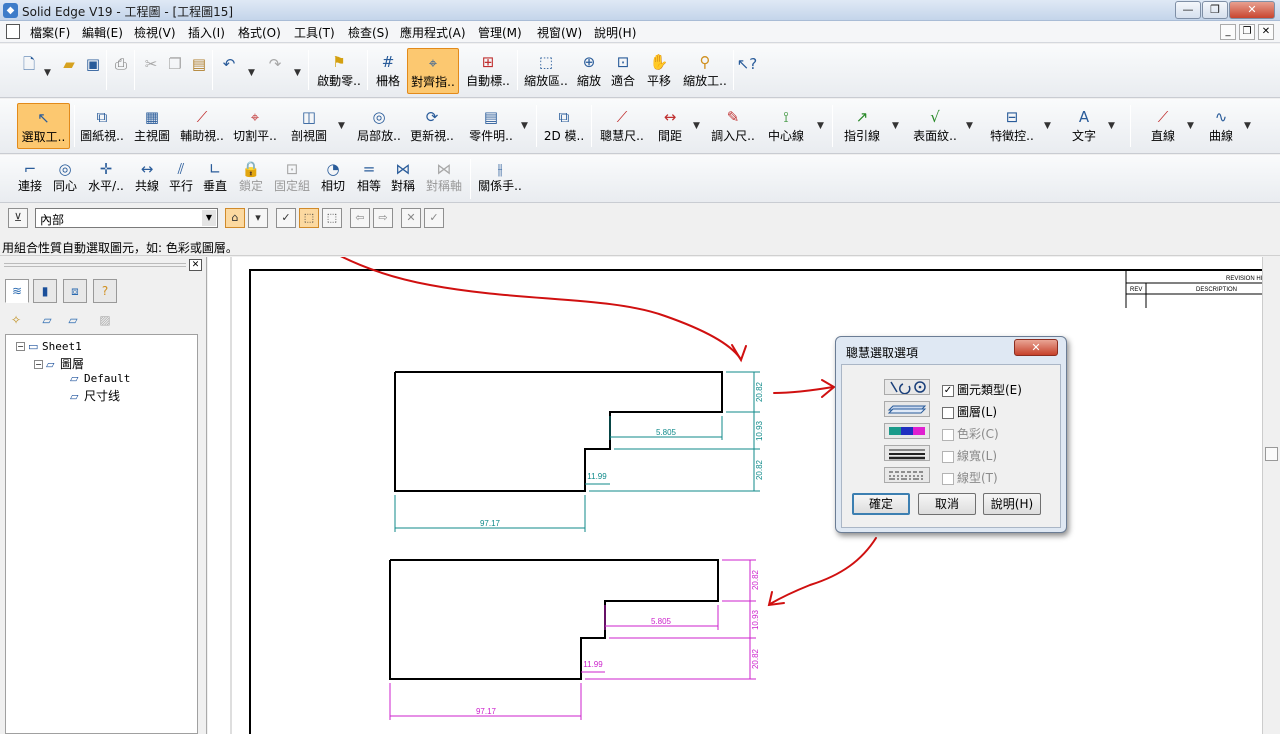  I want to click on save-button: ▣, so click(93, 64).